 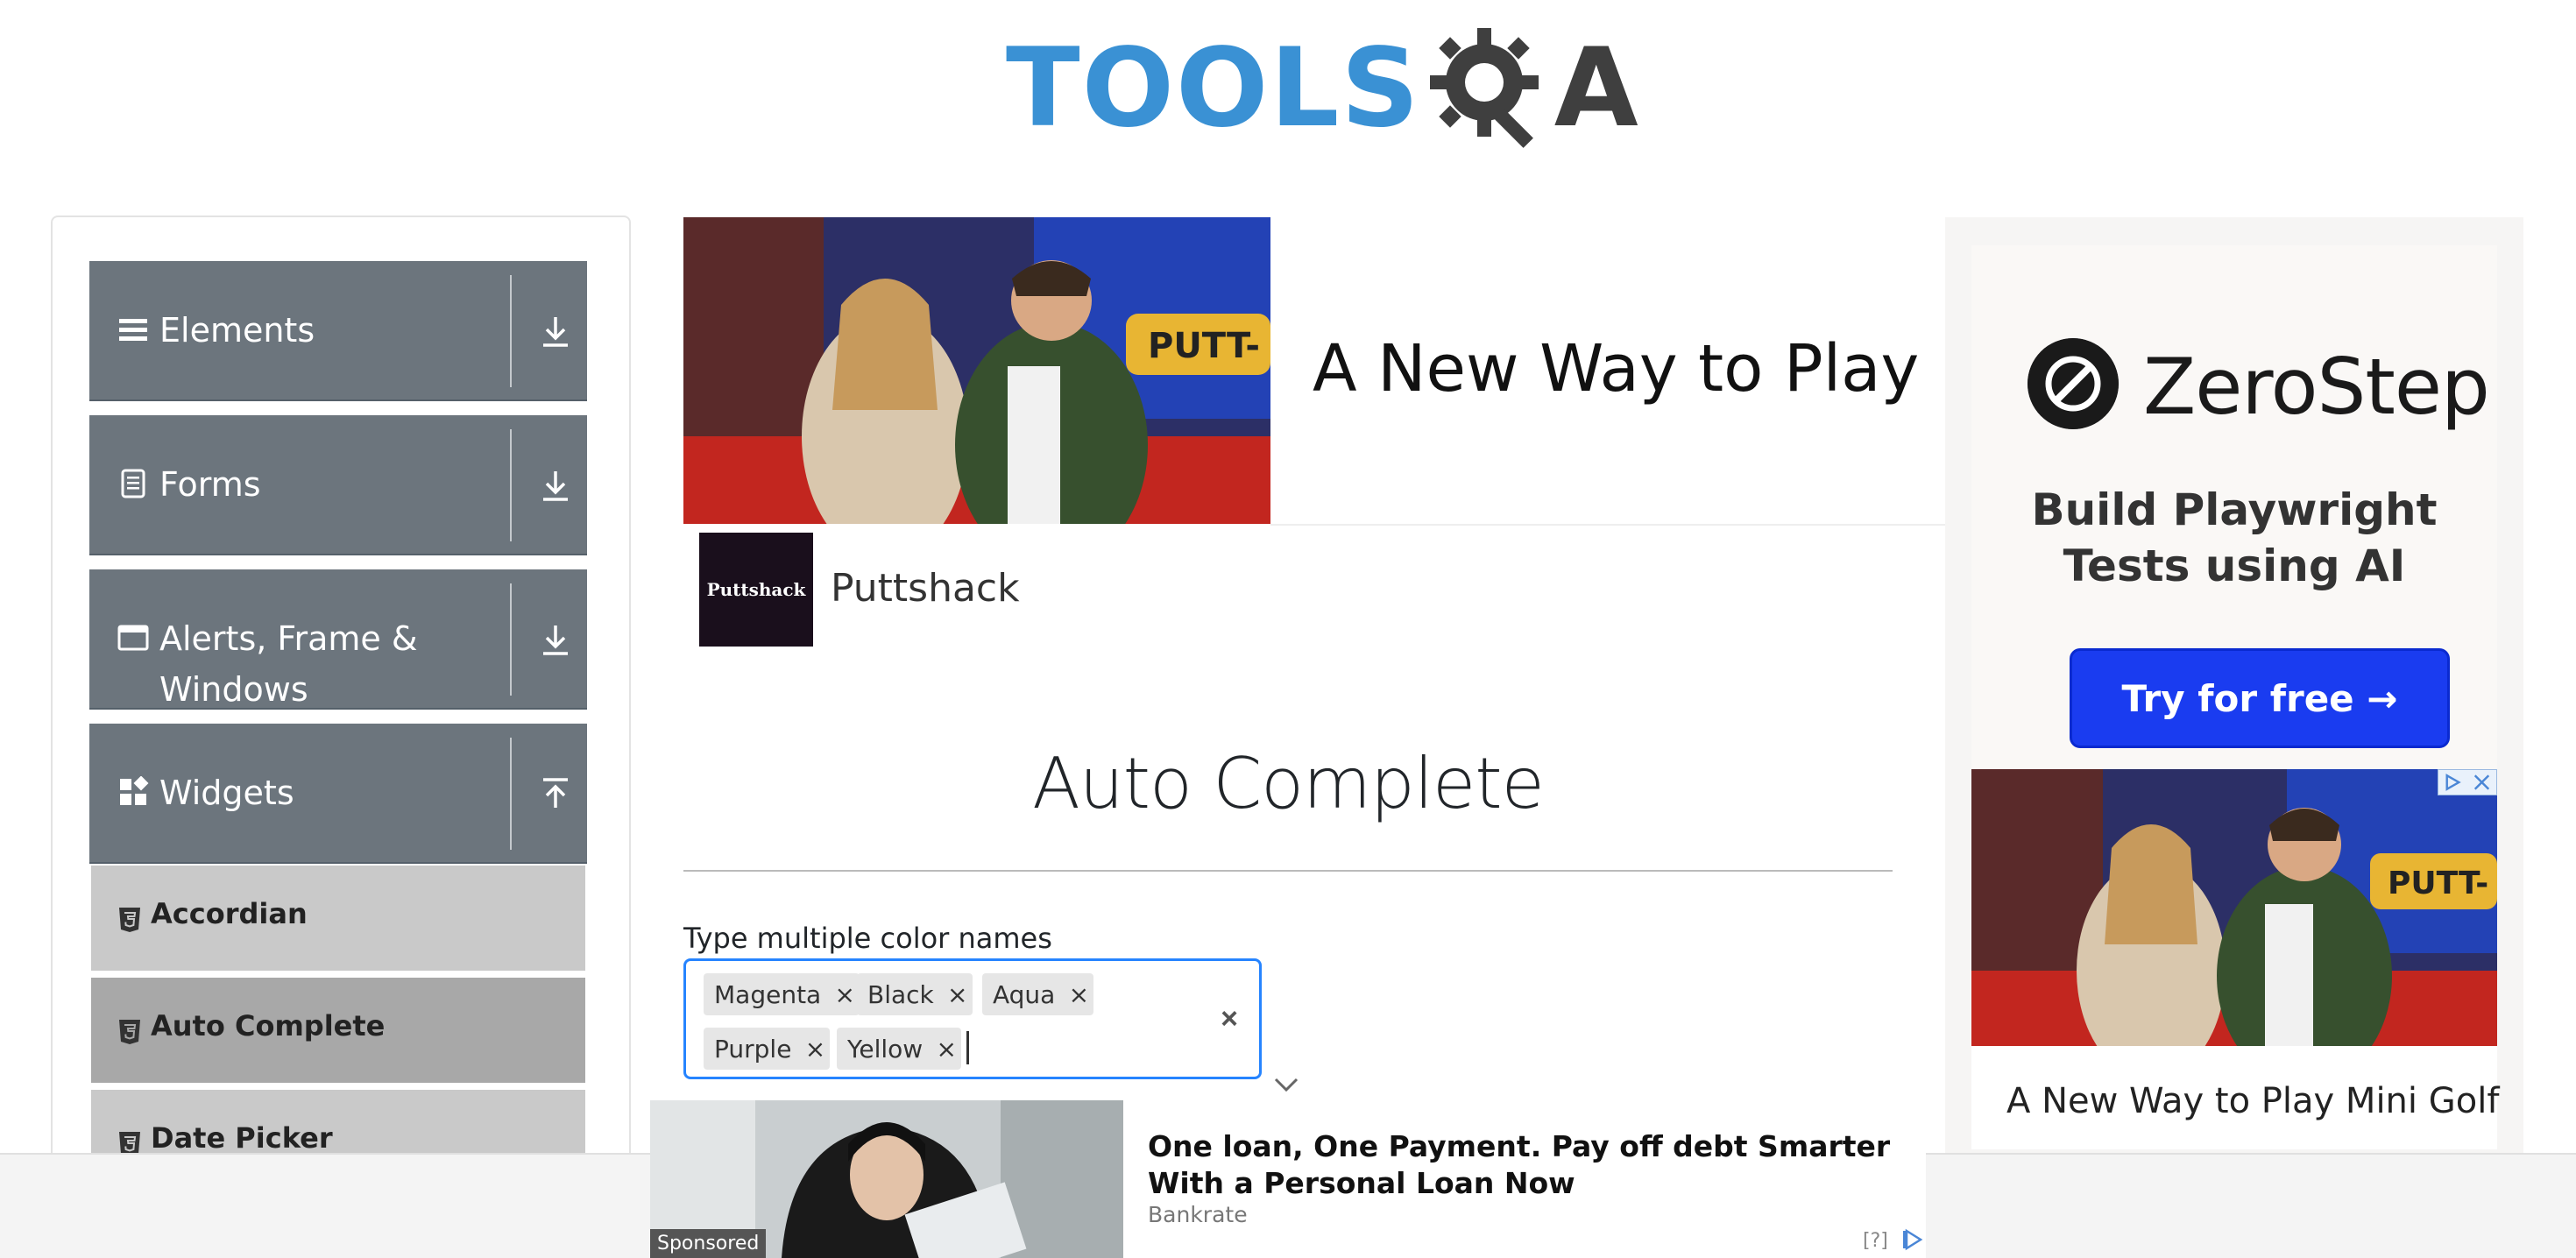 What do you see at coordinates (226, 793) in the screenshot?
I see `sidebar-group-label: Widgets` at bounding box center [226, 793].